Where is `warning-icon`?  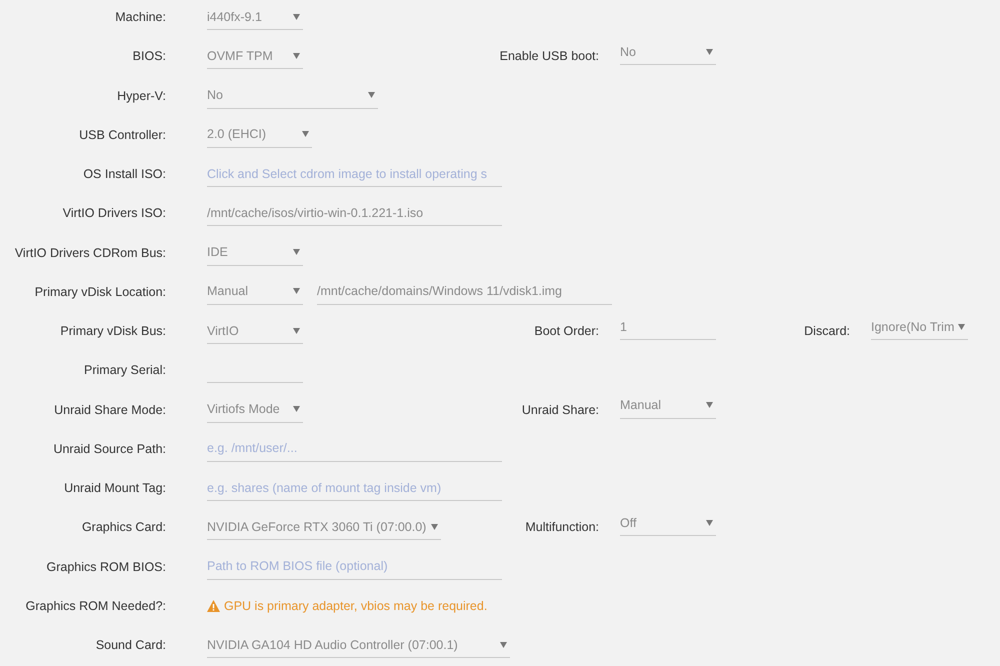 warning-icon is located at coordinates (213, 606).